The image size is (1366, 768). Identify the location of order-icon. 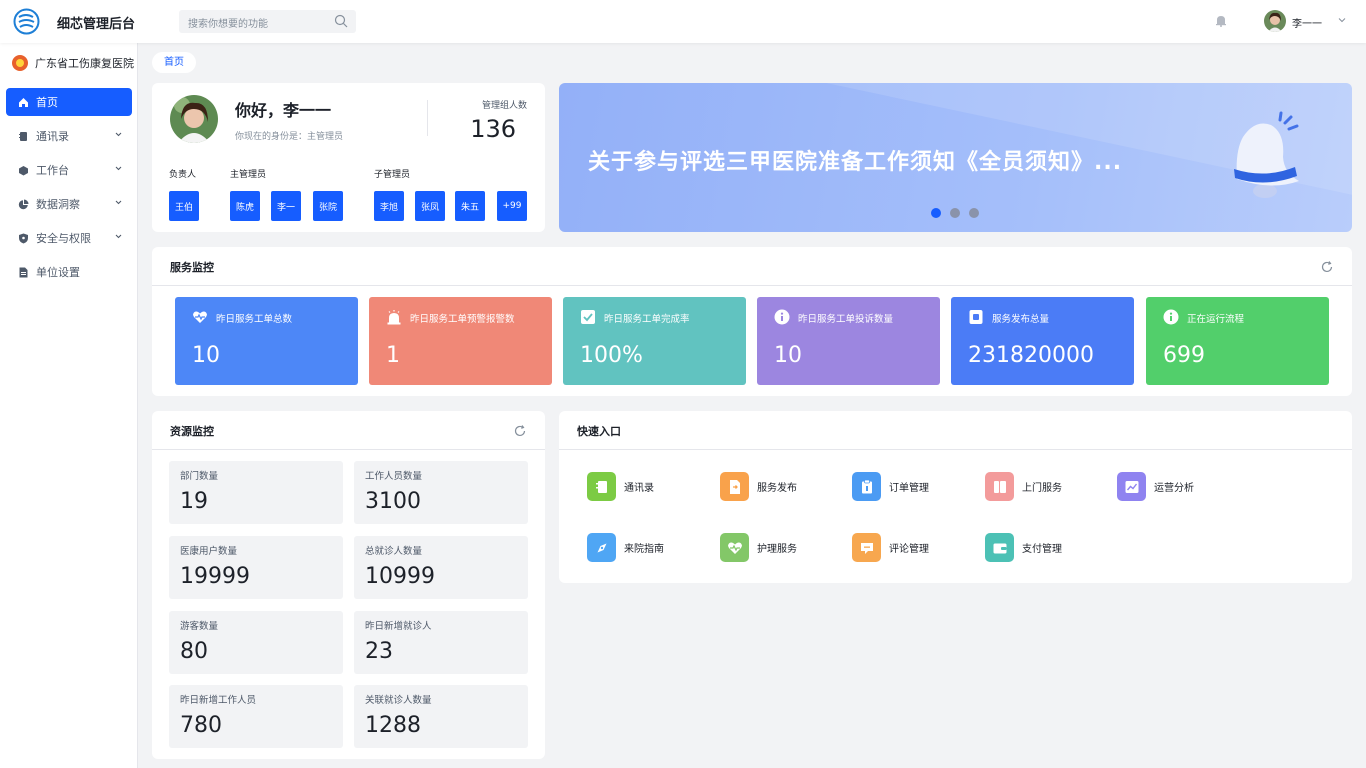
(866, 486).